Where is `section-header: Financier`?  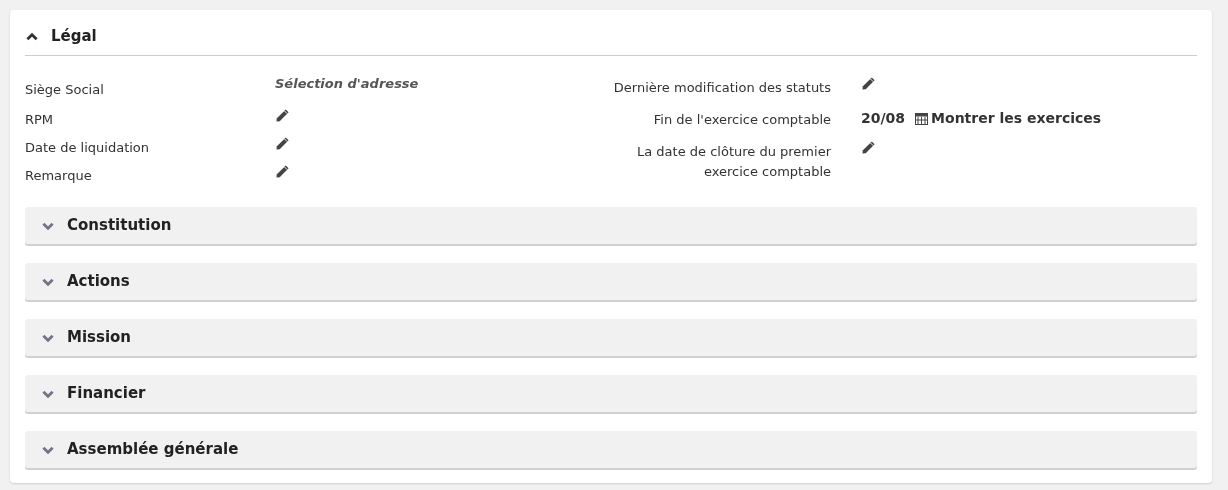 section-header: Financier is located at coordinates (611, 393).